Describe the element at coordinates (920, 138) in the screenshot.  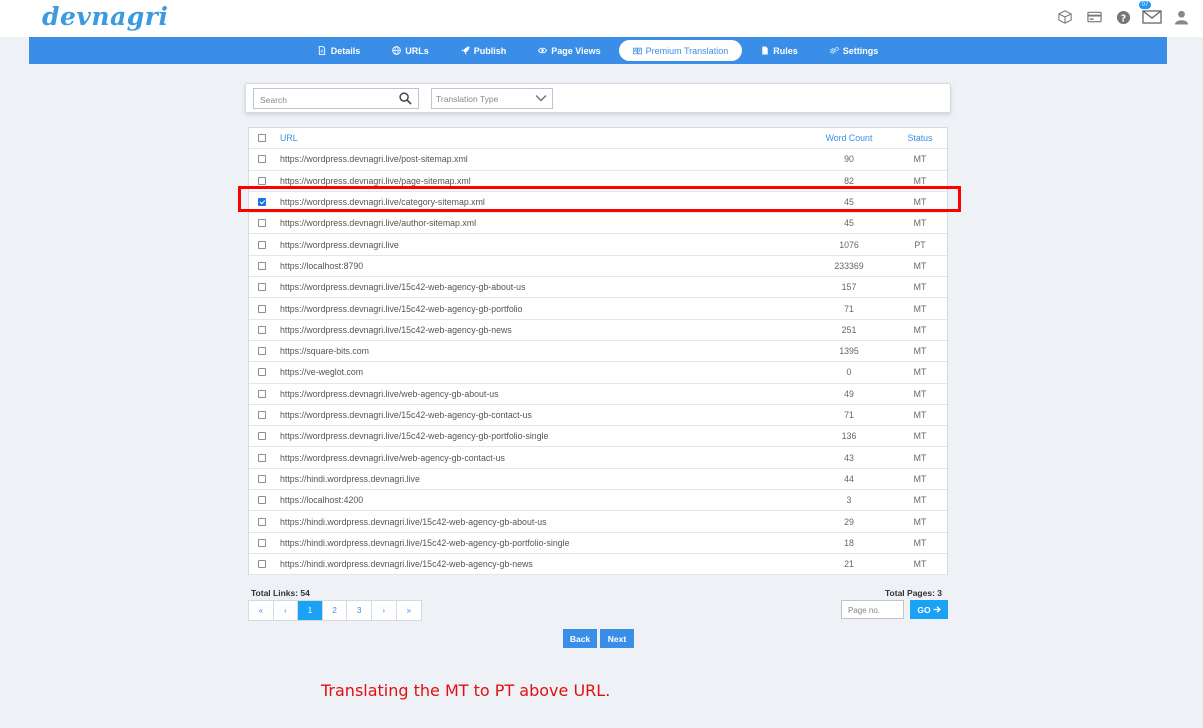
I see `column-header-status: Status` at that location.